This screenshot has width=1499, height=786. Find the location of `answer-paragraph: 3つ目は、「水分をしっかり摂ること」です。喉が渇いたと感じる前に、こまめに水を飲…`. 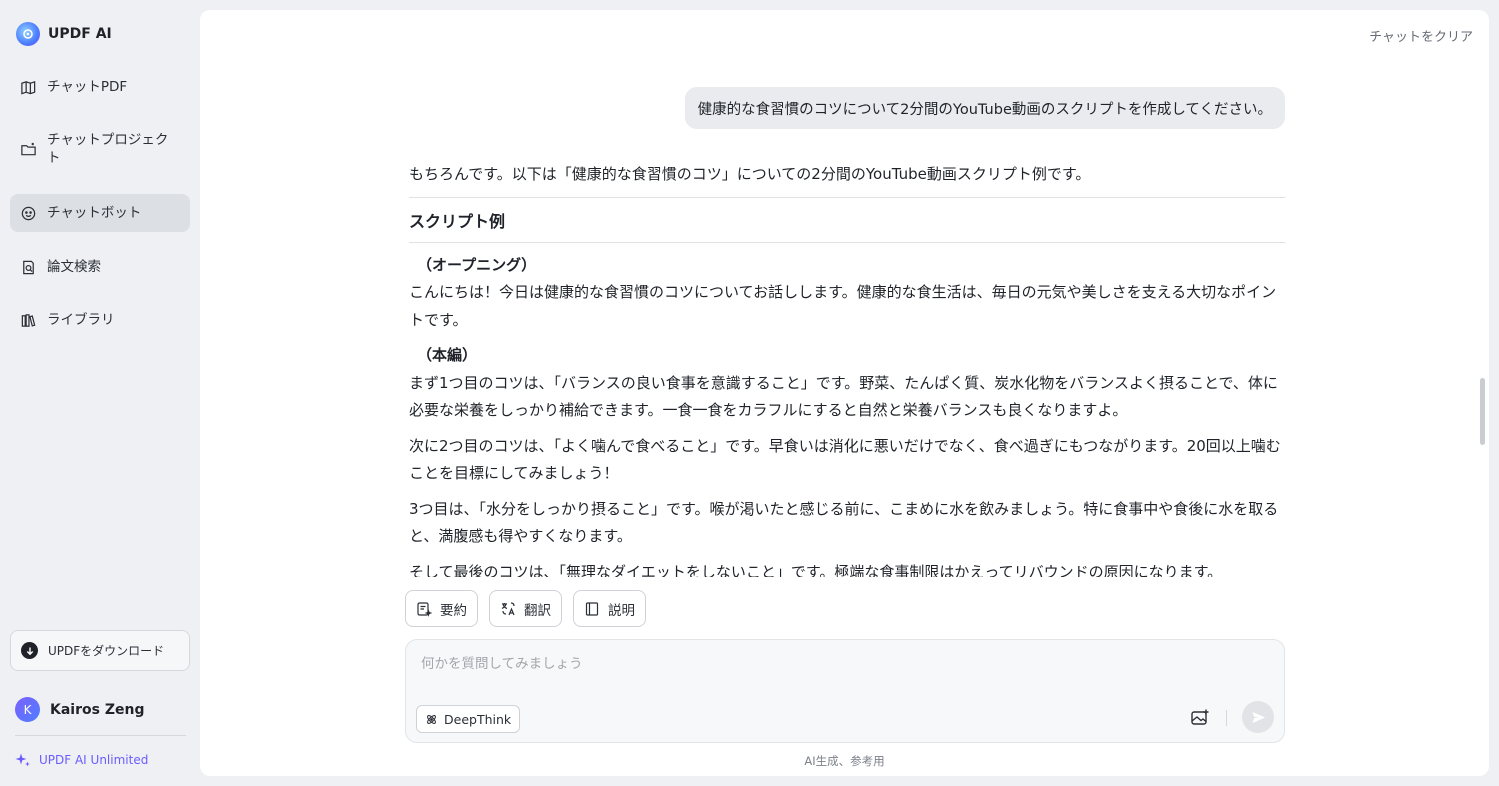

answer-paragraph: 3つ目は、「水分をしっかり摂ること」です。喉が渇いたと感じる前に、こまめに水を飲… is located at coordinates (844, 522).